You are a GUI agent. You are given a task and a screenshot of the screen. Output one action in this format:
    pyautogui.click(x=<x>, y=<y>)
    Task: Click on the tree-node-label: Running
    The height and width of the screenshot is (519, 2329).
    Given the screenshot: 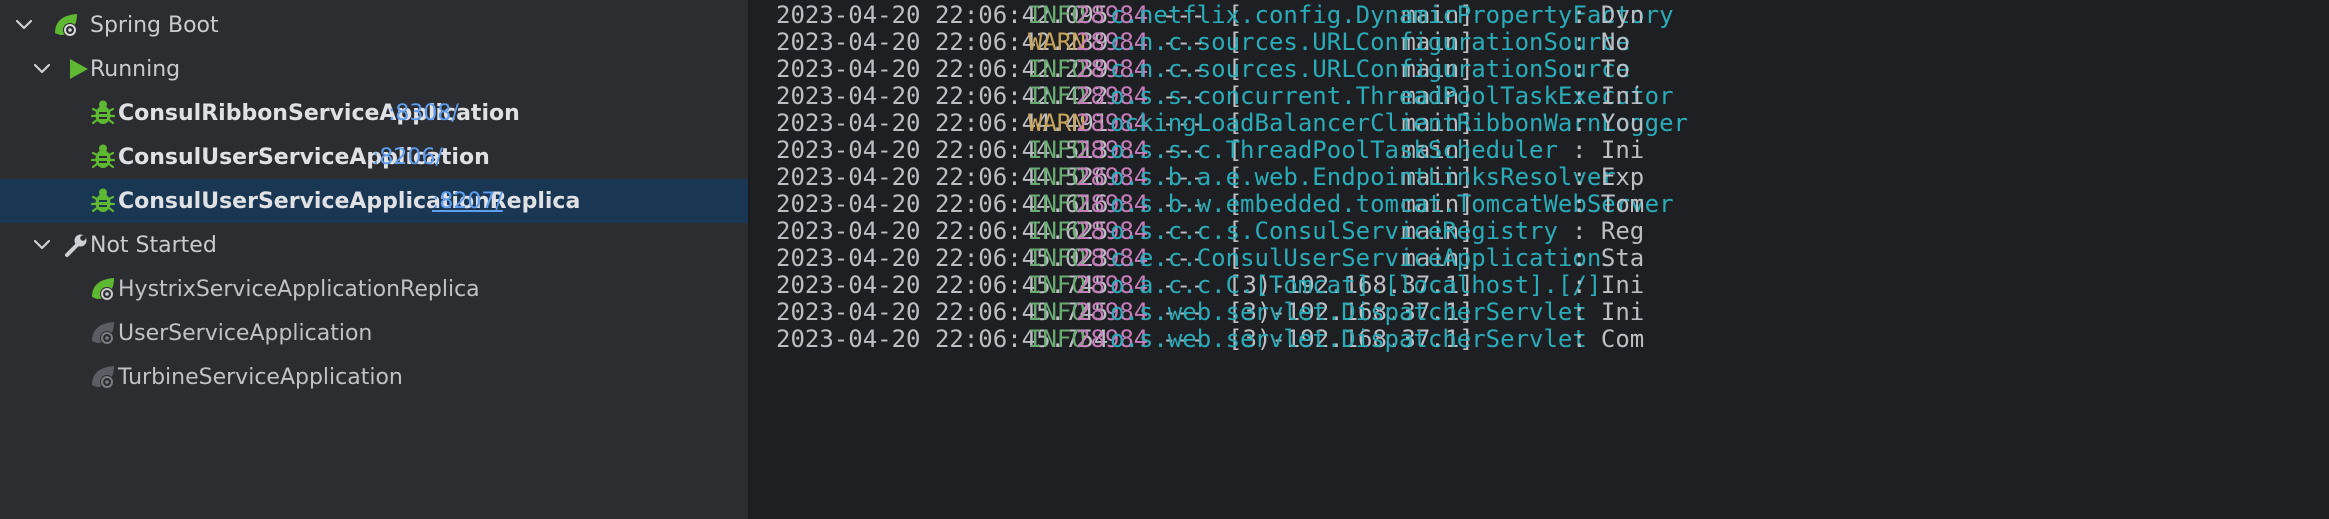 What is the action you would take?
    pyautogui.click(x=135, y=69)
    